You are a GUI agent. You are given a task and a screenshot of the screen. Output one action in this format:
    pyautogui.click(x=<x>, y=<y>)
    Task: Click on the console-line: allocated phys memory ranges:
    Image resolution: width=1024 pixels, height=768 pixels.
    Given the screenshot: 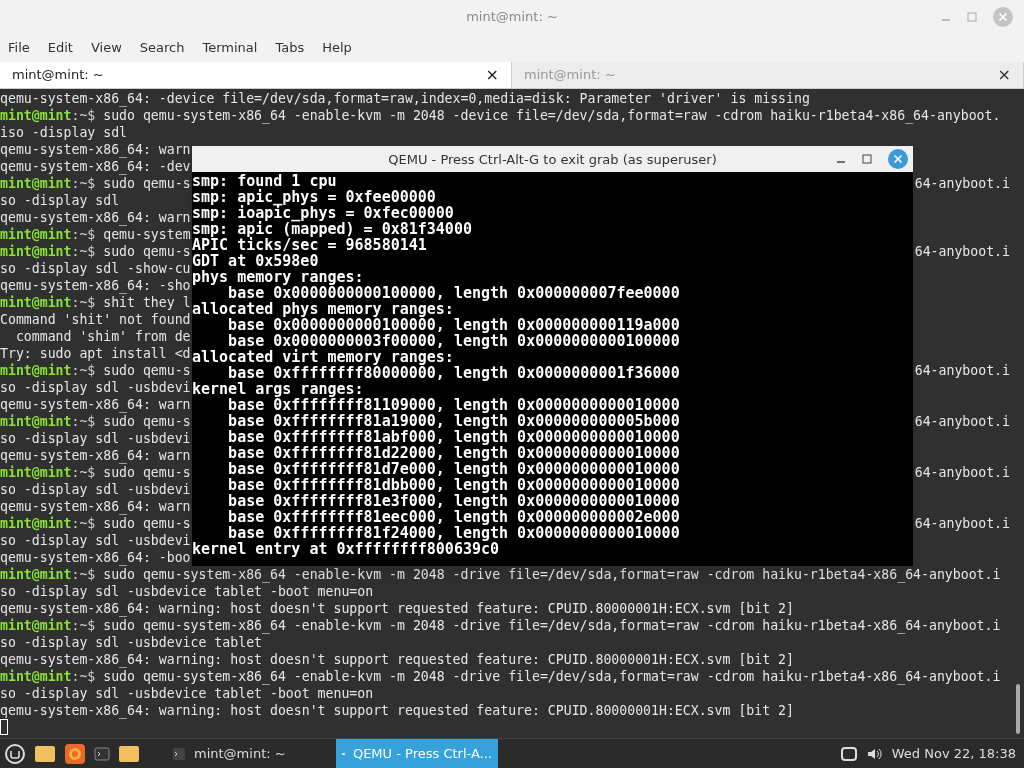 What is the action you would take?
    pyautogui.click(x=323, y=309)
    